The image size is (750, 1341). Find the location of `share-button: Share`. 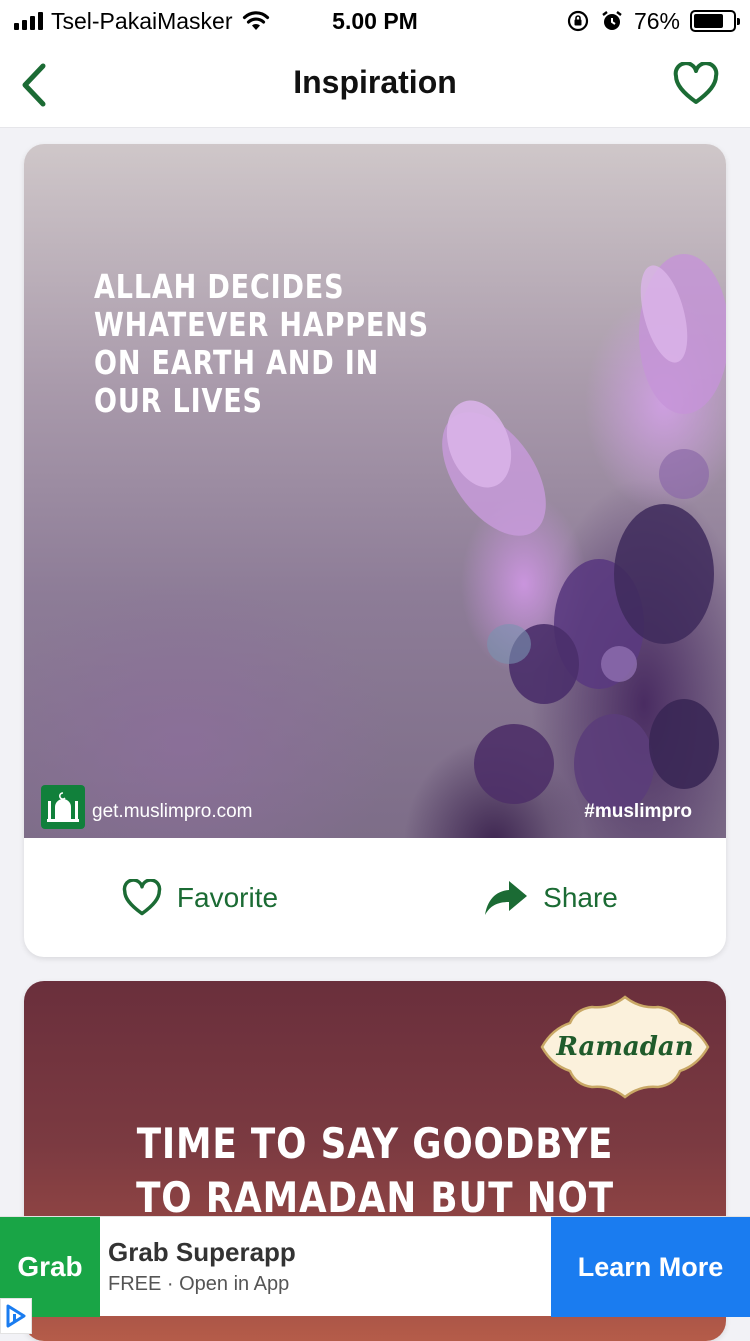

share-button: Share is located at coordinates (550, 897).